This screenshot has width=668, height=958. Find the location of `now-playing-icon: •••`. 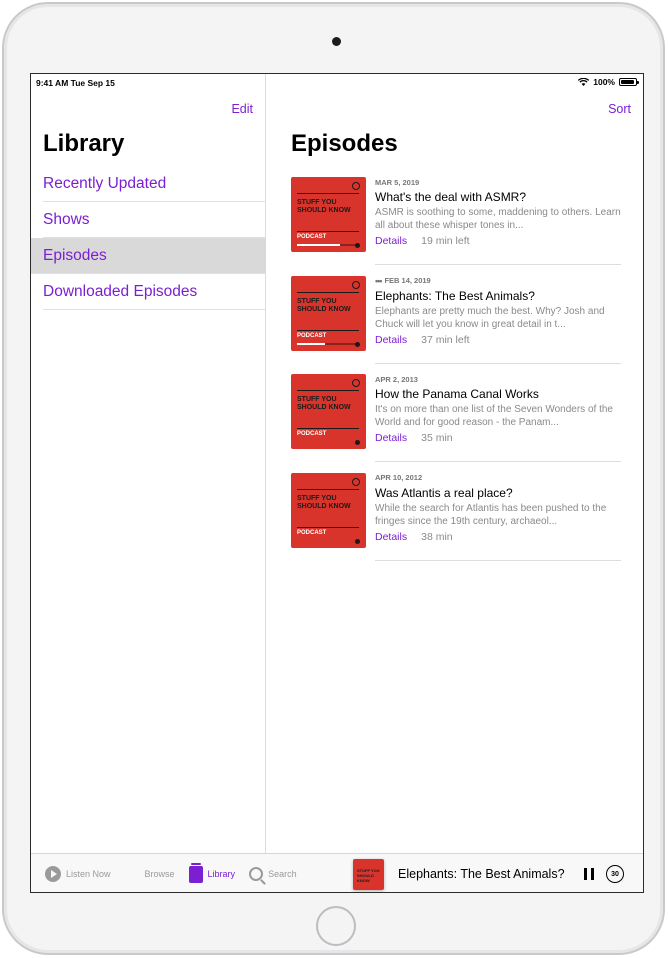

now-playing-icon: ••• is located at coordinates (379, 280).